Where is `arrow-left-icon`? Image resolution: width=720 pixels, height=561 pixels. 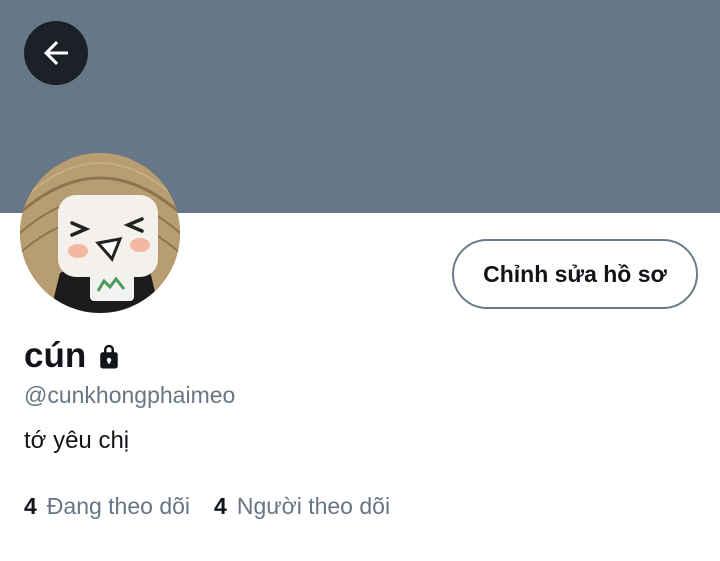
arrow-left-icon is located at coordinates (56, 53).